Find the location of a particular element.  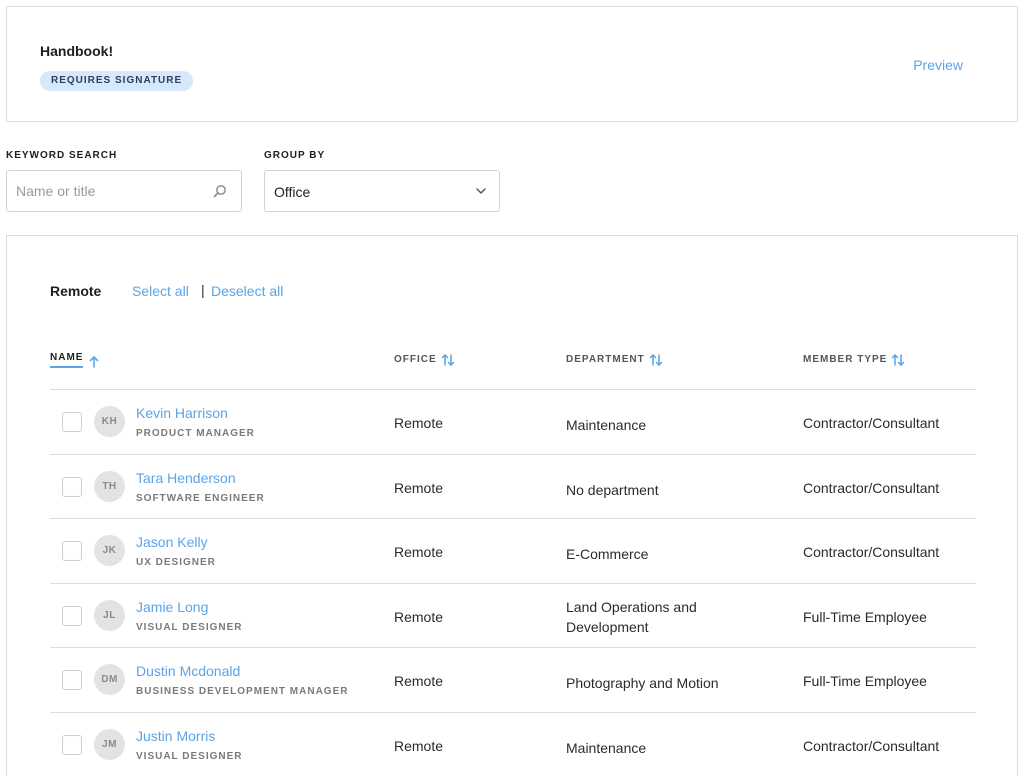

column-header-member-type: MEMBER TYPE is located at coordinates (854, 359).